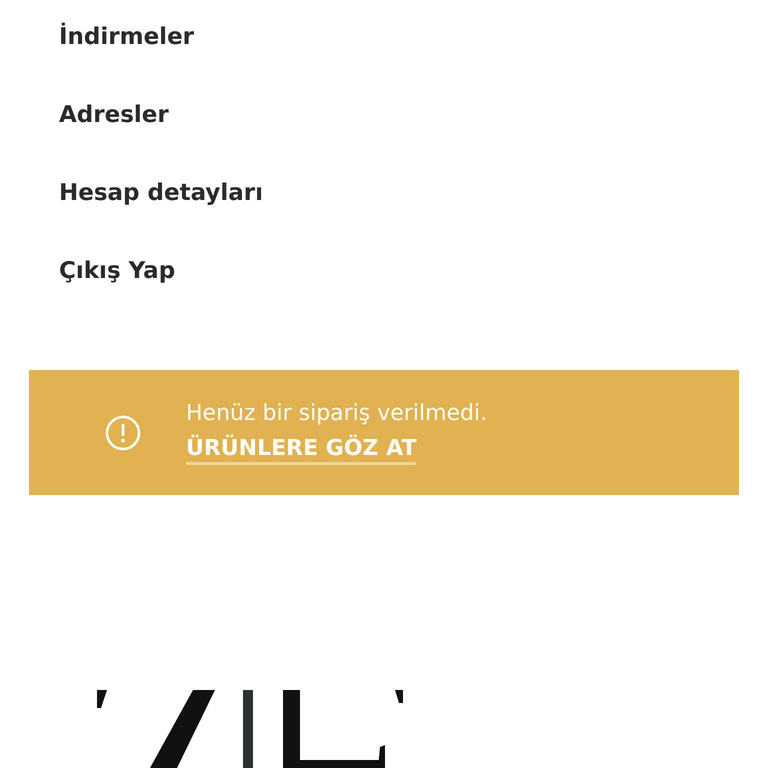  What do you see at coordinates (114, 115) in the screenshot?
I see `account-menu-link: Adresler` at bounding box center [114, 115].